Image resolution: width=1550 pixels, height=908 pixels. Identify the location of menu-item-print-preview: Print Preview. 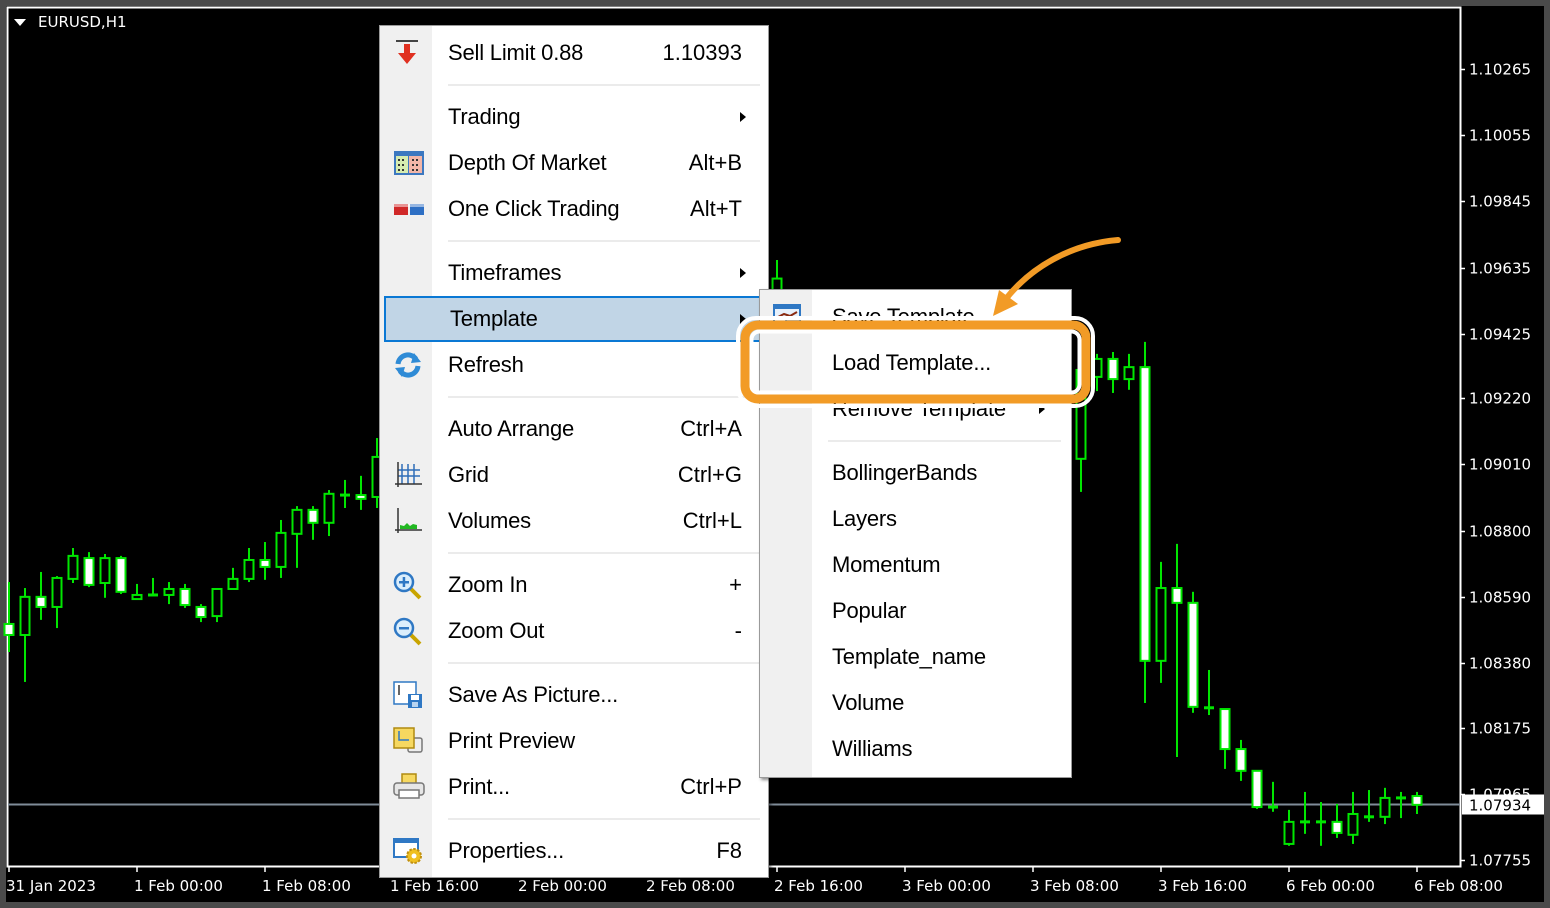
(573, 741).